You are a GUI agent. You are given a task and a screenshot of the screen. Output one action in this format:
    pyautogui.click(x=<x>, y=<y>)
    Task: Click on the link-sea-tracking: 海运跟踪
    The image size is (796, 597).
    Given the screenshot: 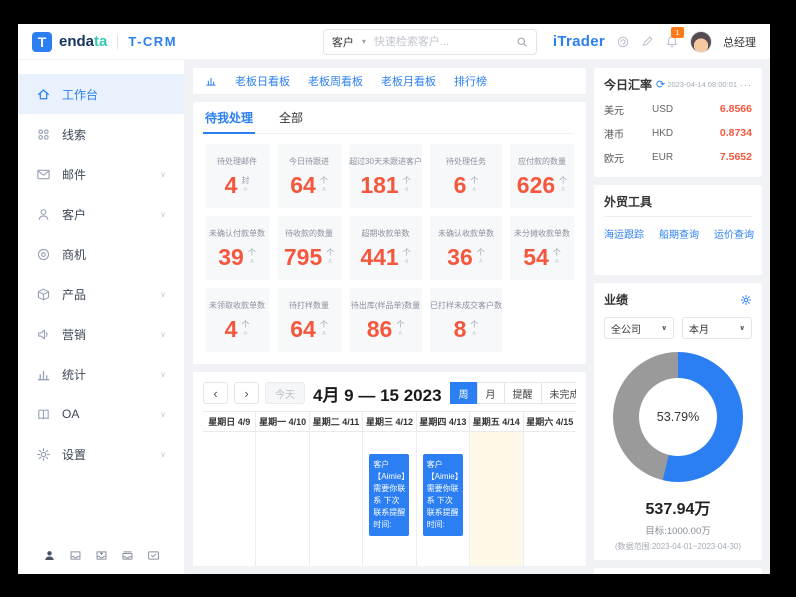 What is the action you would take?
    pyautogui.click(x=624, y=233)
    